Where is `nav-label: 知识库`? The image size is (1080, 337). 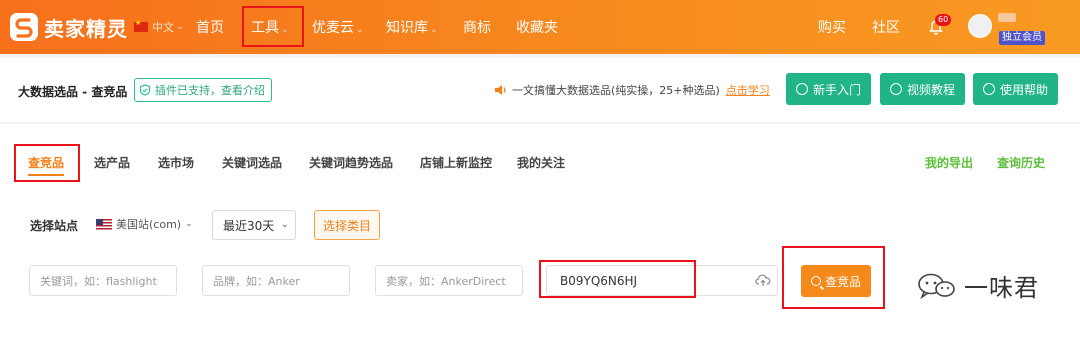
nav-label: 知识库 is located at coordinates (407, 28).